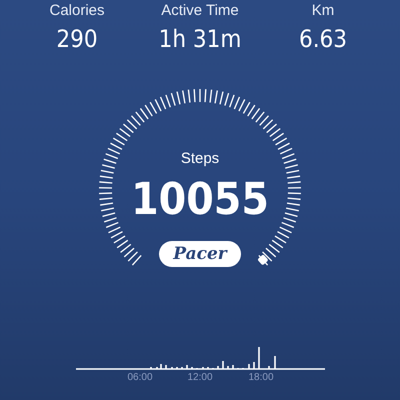 This screenshot has height=400, width=400. Describe the element at coordinates (200, 159) in the screenshot. I see `steps-label: Steps` at that location.